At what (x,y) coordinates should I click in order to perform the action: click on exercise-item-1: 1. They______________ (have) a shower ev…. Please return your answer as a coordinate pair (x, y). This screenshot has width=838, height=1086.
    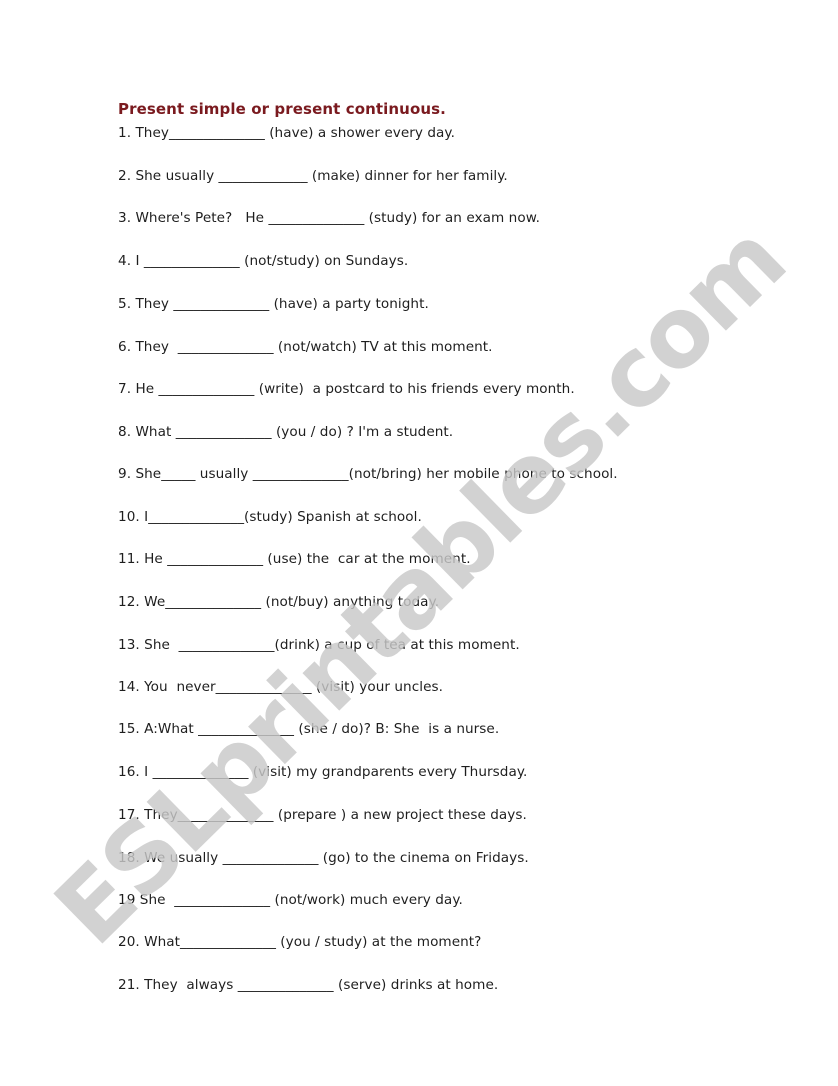
    Looking at the image, I should click on (286, 133).